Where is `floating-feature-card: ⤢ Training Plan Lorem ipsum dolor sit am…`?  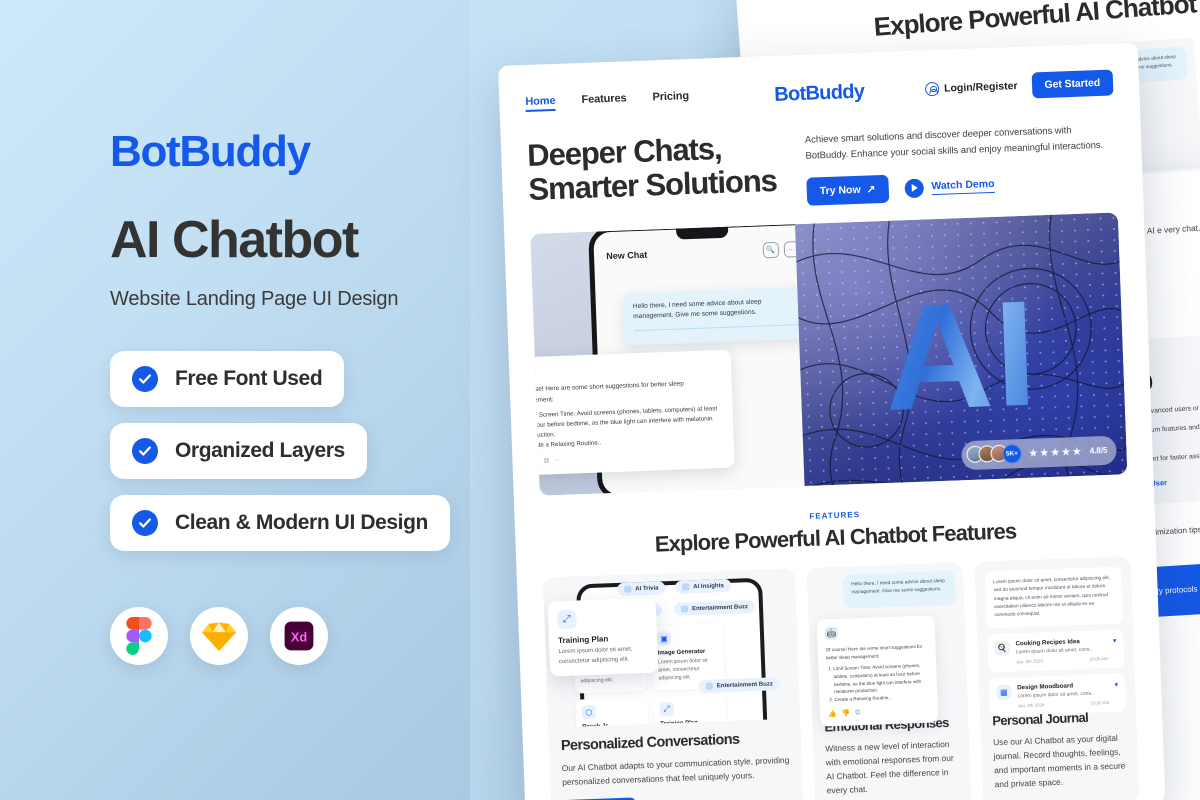 floating-feature-card: ⤢ Training Plan Lorem ipsum dolor sit am… is located at coordinates (603, 637).